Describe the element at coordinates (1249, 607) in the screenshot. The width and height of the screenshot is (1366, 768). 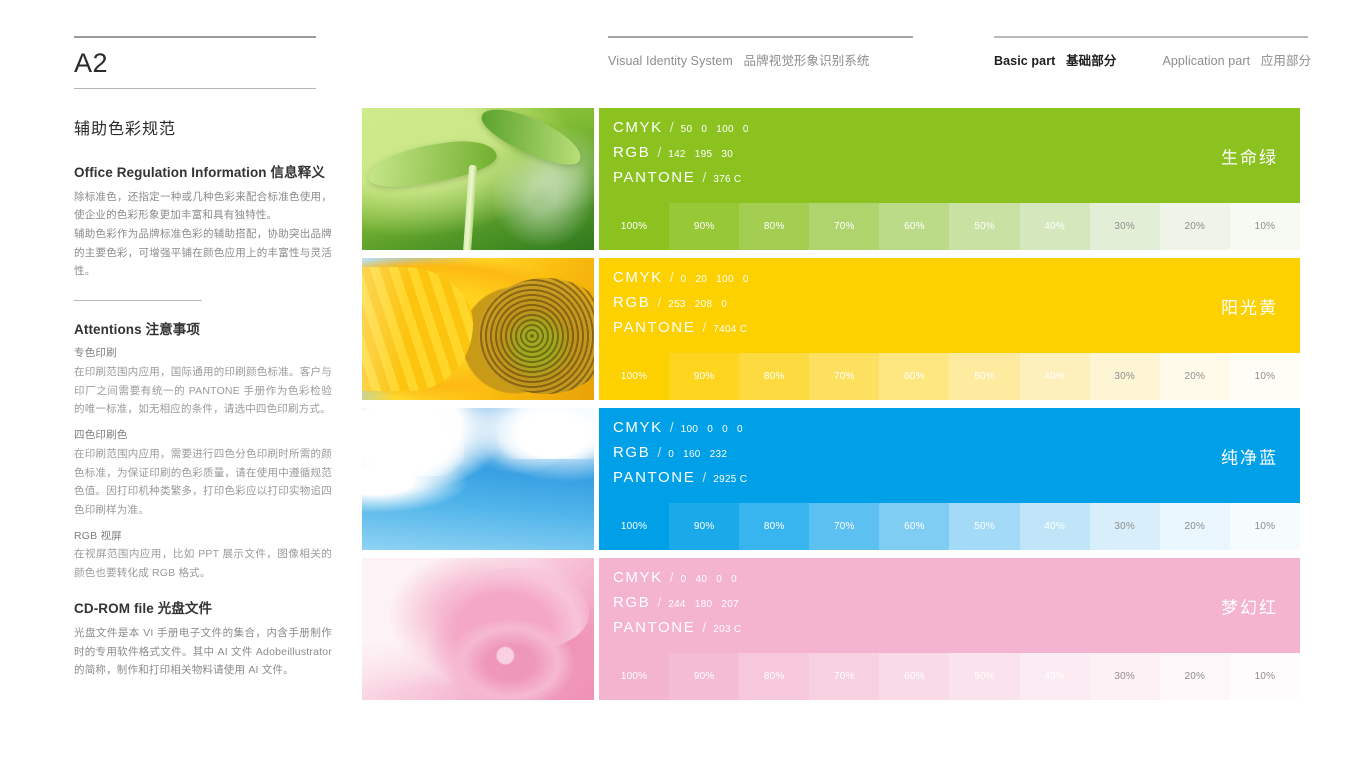
I see `color-name: 梦幻红` at that location.